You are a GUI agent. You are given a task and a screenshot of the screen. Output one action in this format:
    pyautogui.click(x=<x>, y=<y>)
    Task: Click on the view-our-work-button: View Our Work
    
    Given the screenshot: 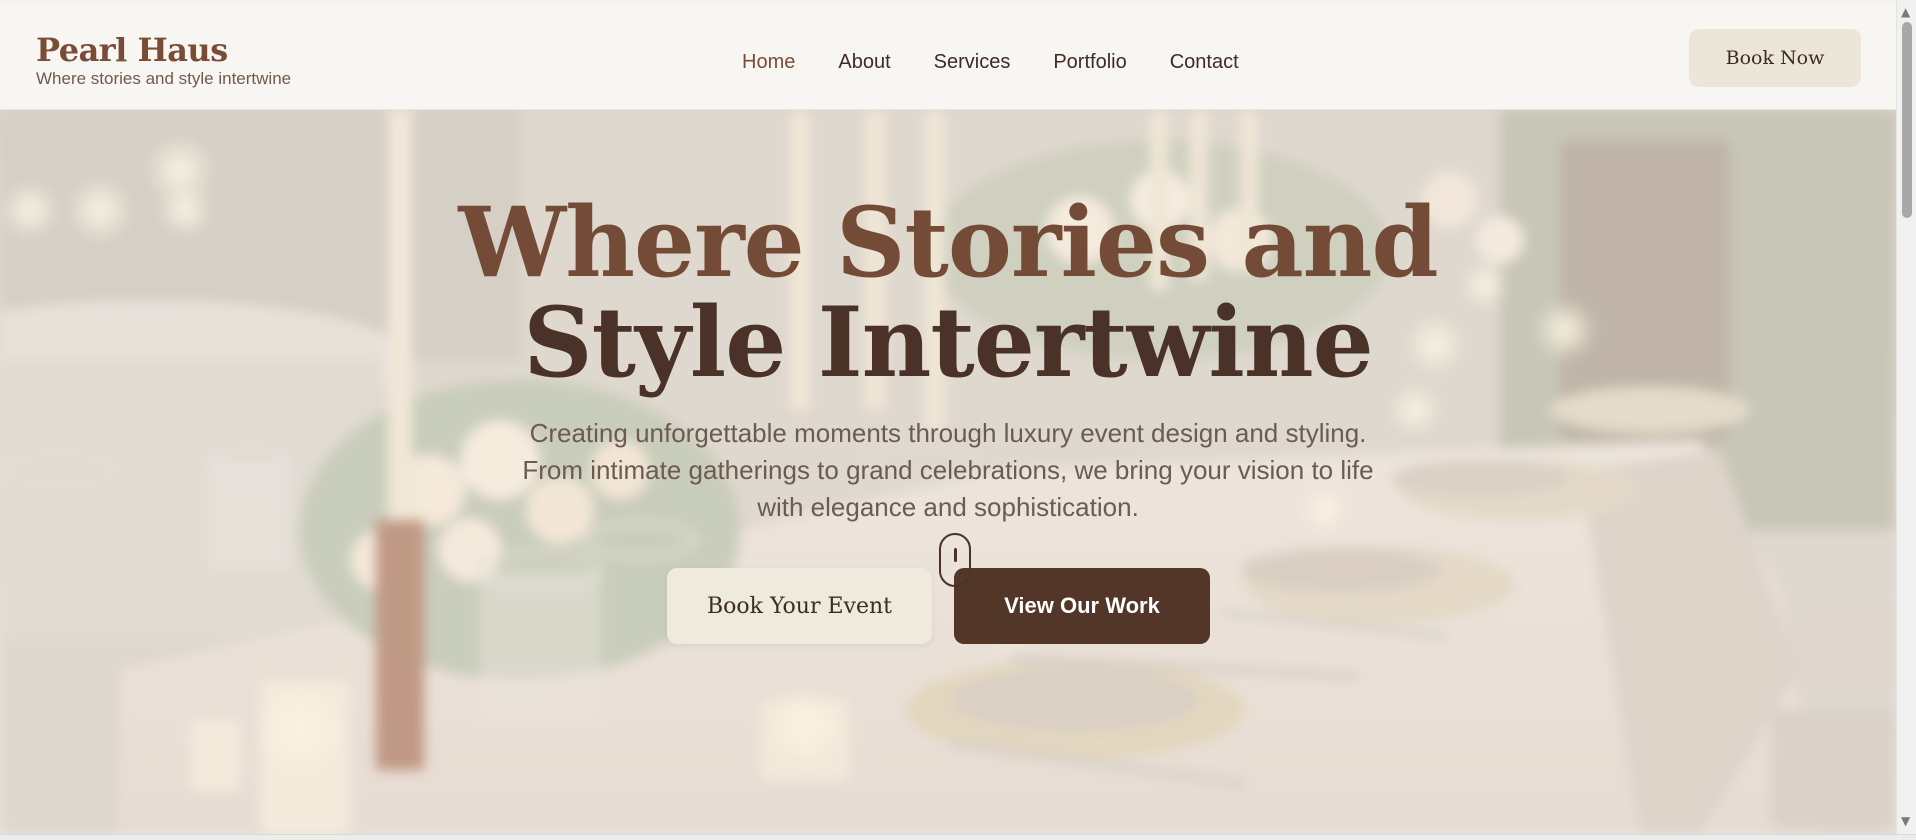 What is the action you would take?
    pyautogui.click(x=1082, y=606)
    